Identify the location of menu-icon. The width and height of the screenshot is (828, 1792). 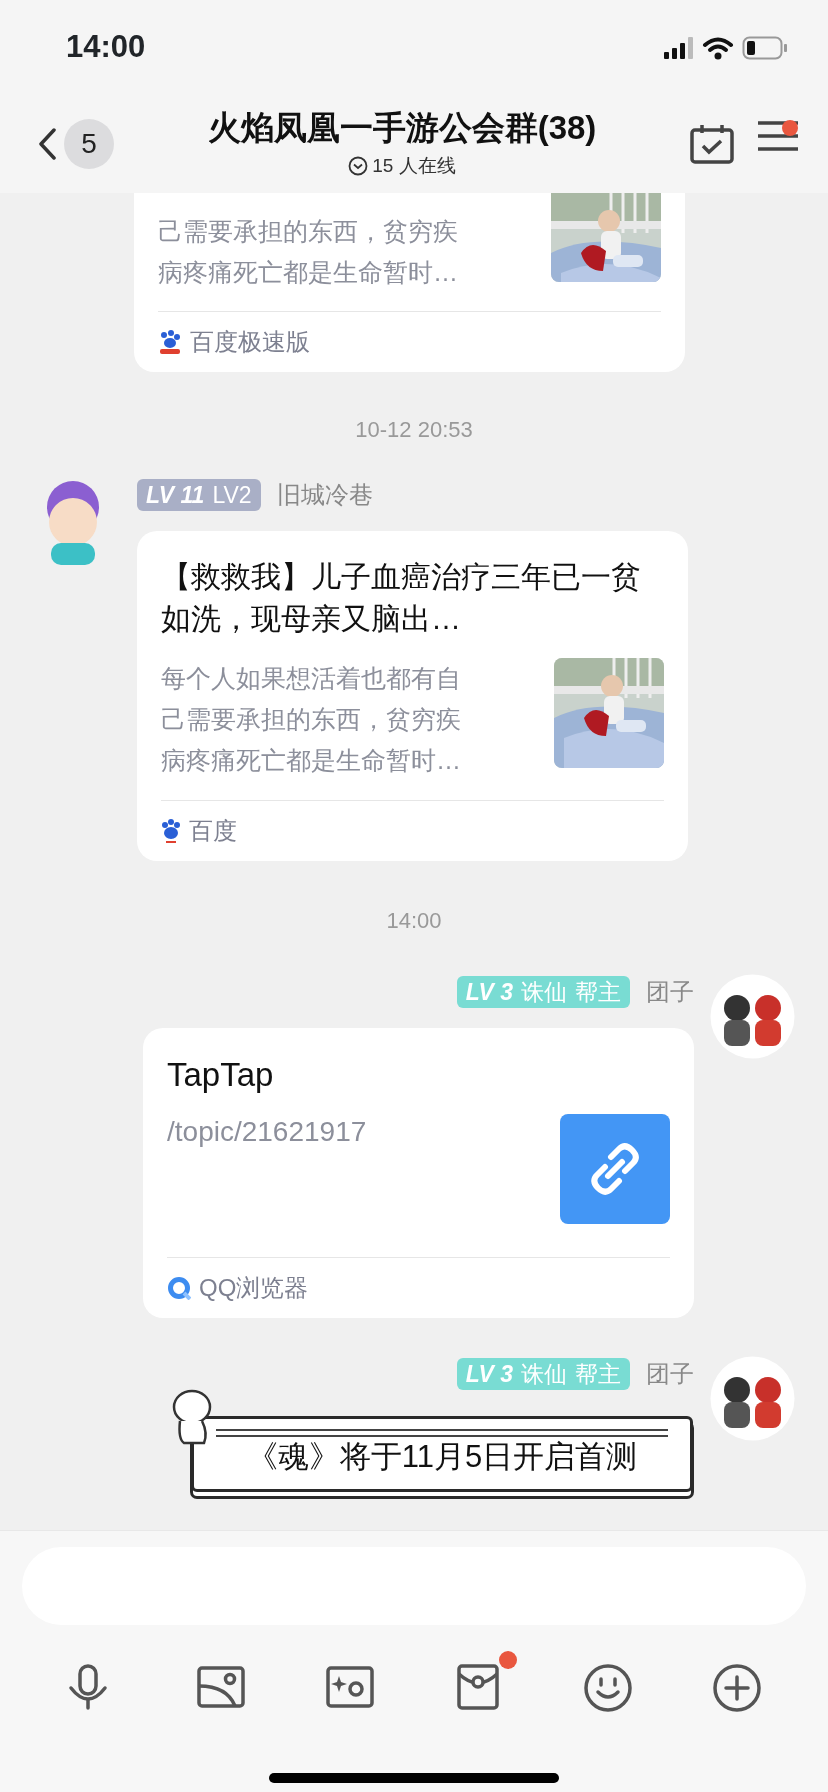
(778, 136).